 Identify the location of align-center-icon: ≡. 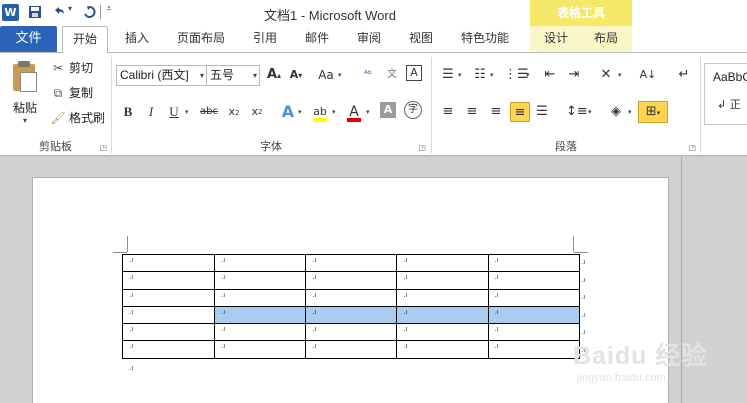
(472, 112).